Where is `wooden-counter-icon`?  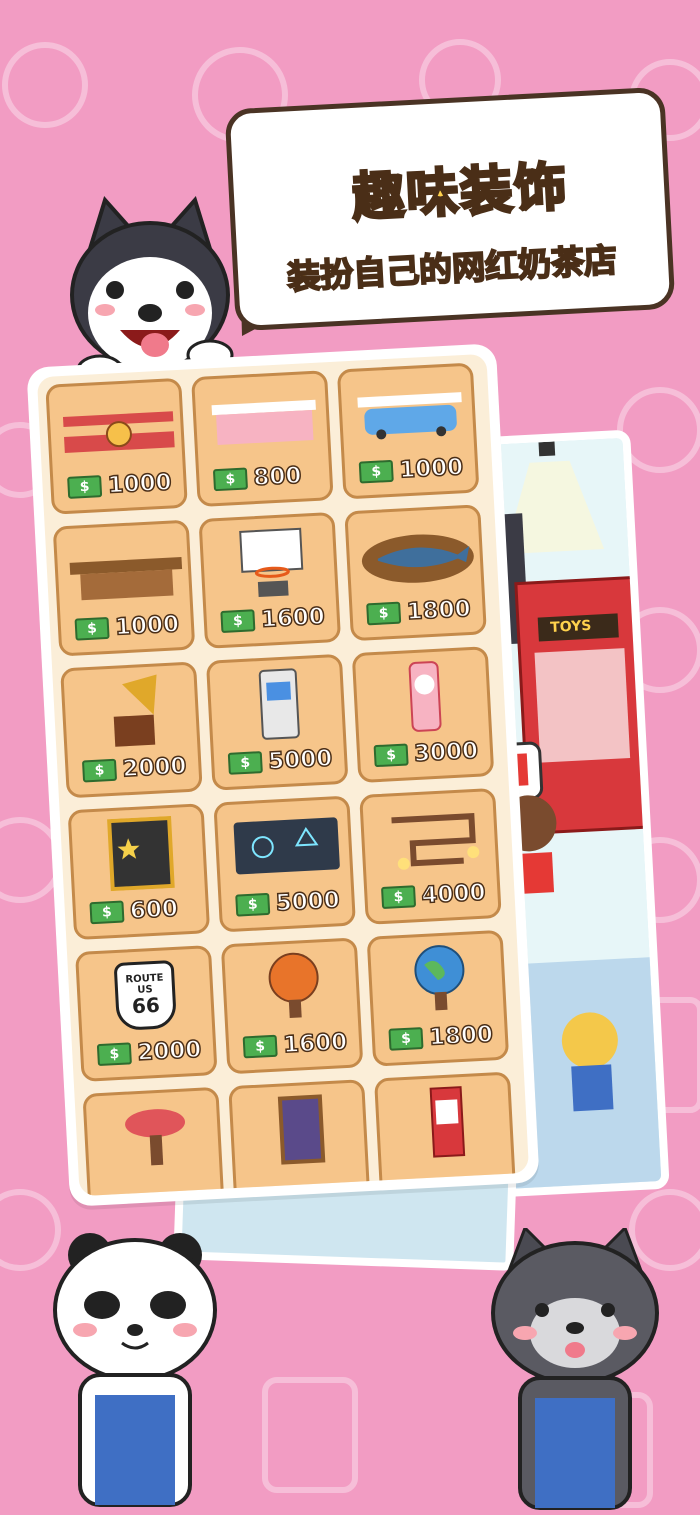
wooden-counter-icon is located at coordinates (126, 579).